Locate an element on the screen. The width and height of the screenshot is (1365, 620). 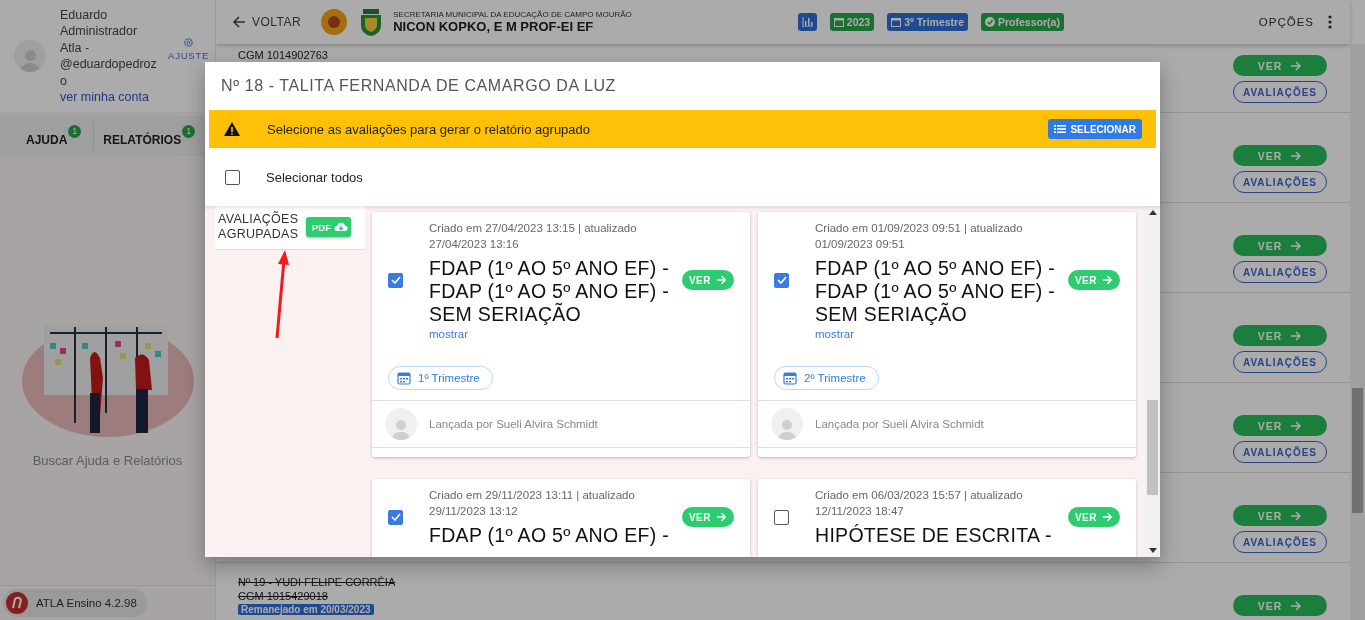
account-link: ver minha conta is located at coordinates (110, 97).